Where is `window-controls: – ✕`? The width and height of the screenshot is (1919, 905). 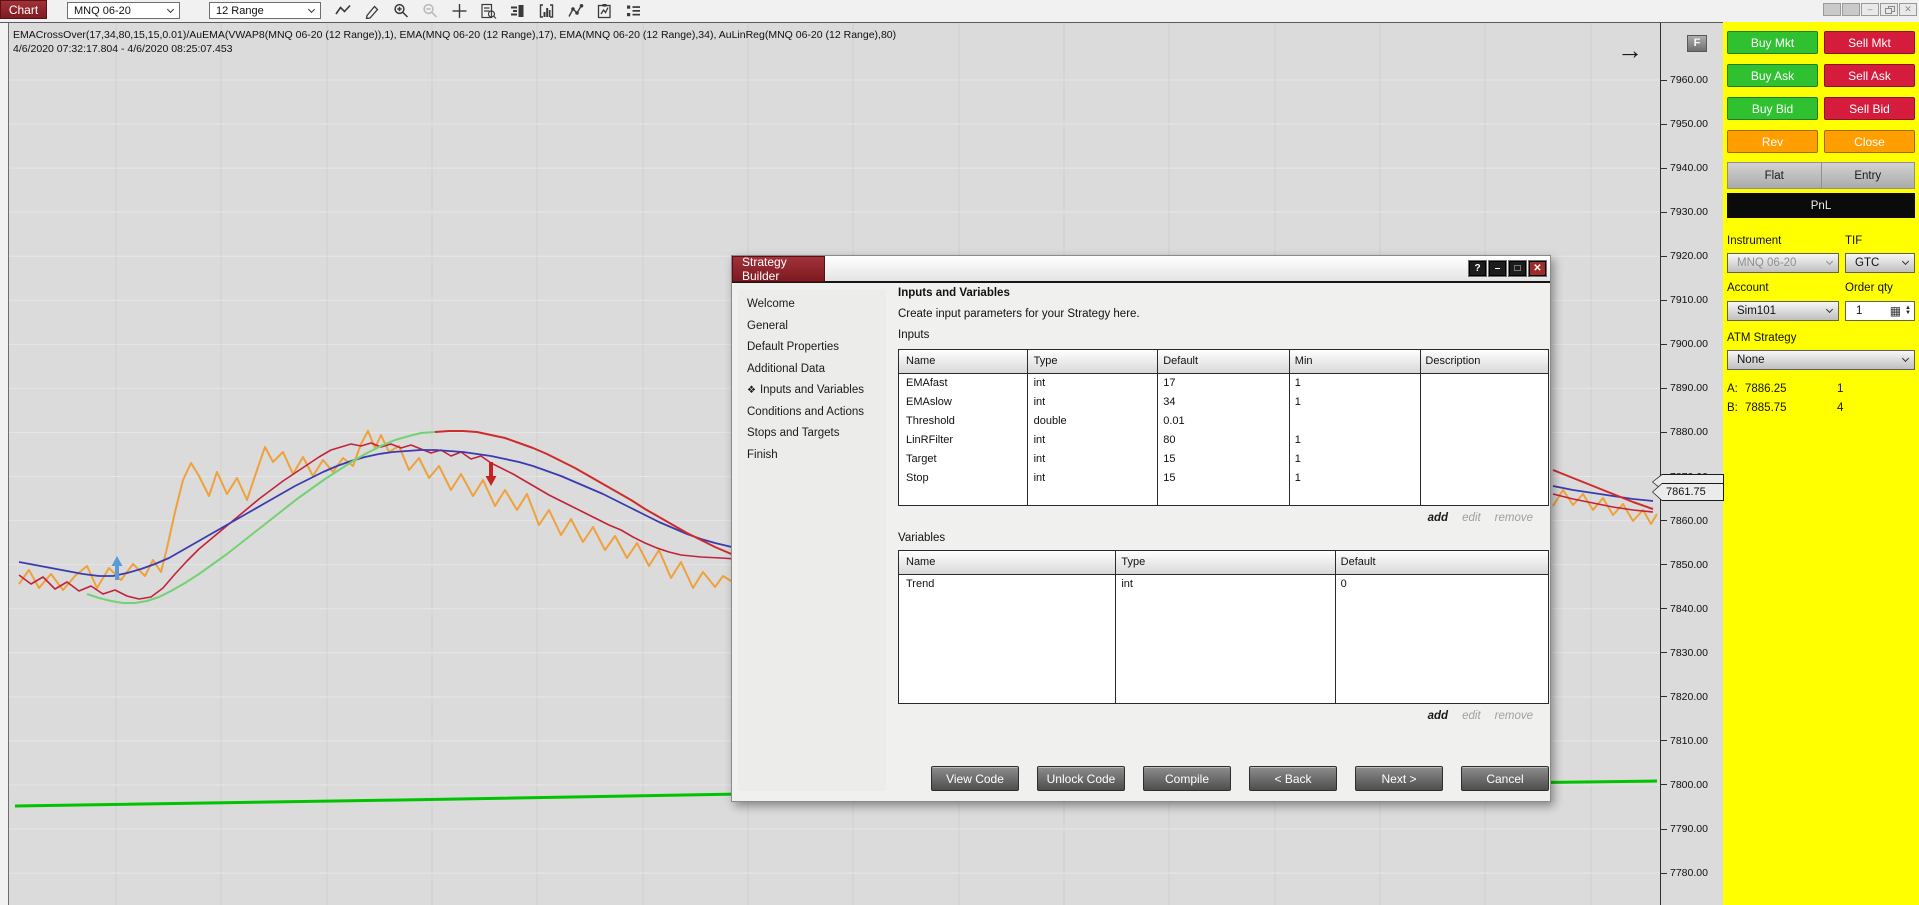
window-controls: – ✕ is located at coordinates (1870, 9).